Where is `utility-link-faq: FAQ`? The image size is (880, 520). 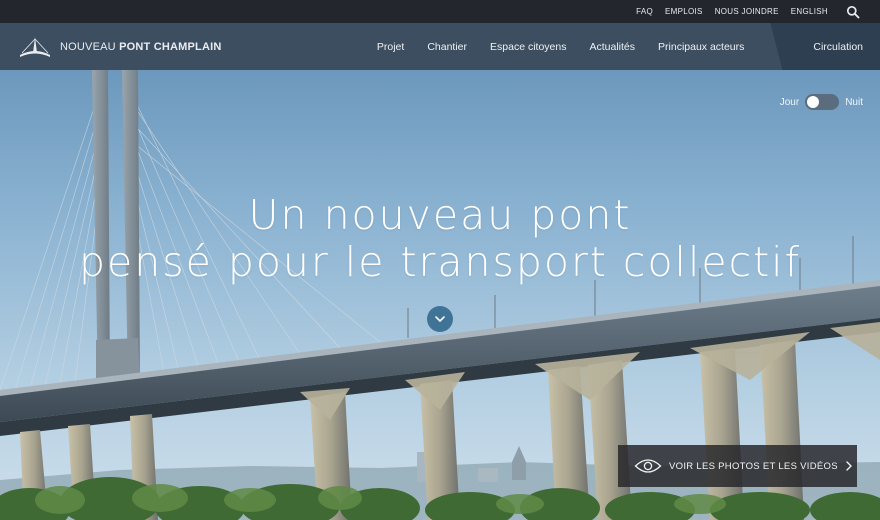
utility-link-faq: FAQ is located at coordinates (644, 11).